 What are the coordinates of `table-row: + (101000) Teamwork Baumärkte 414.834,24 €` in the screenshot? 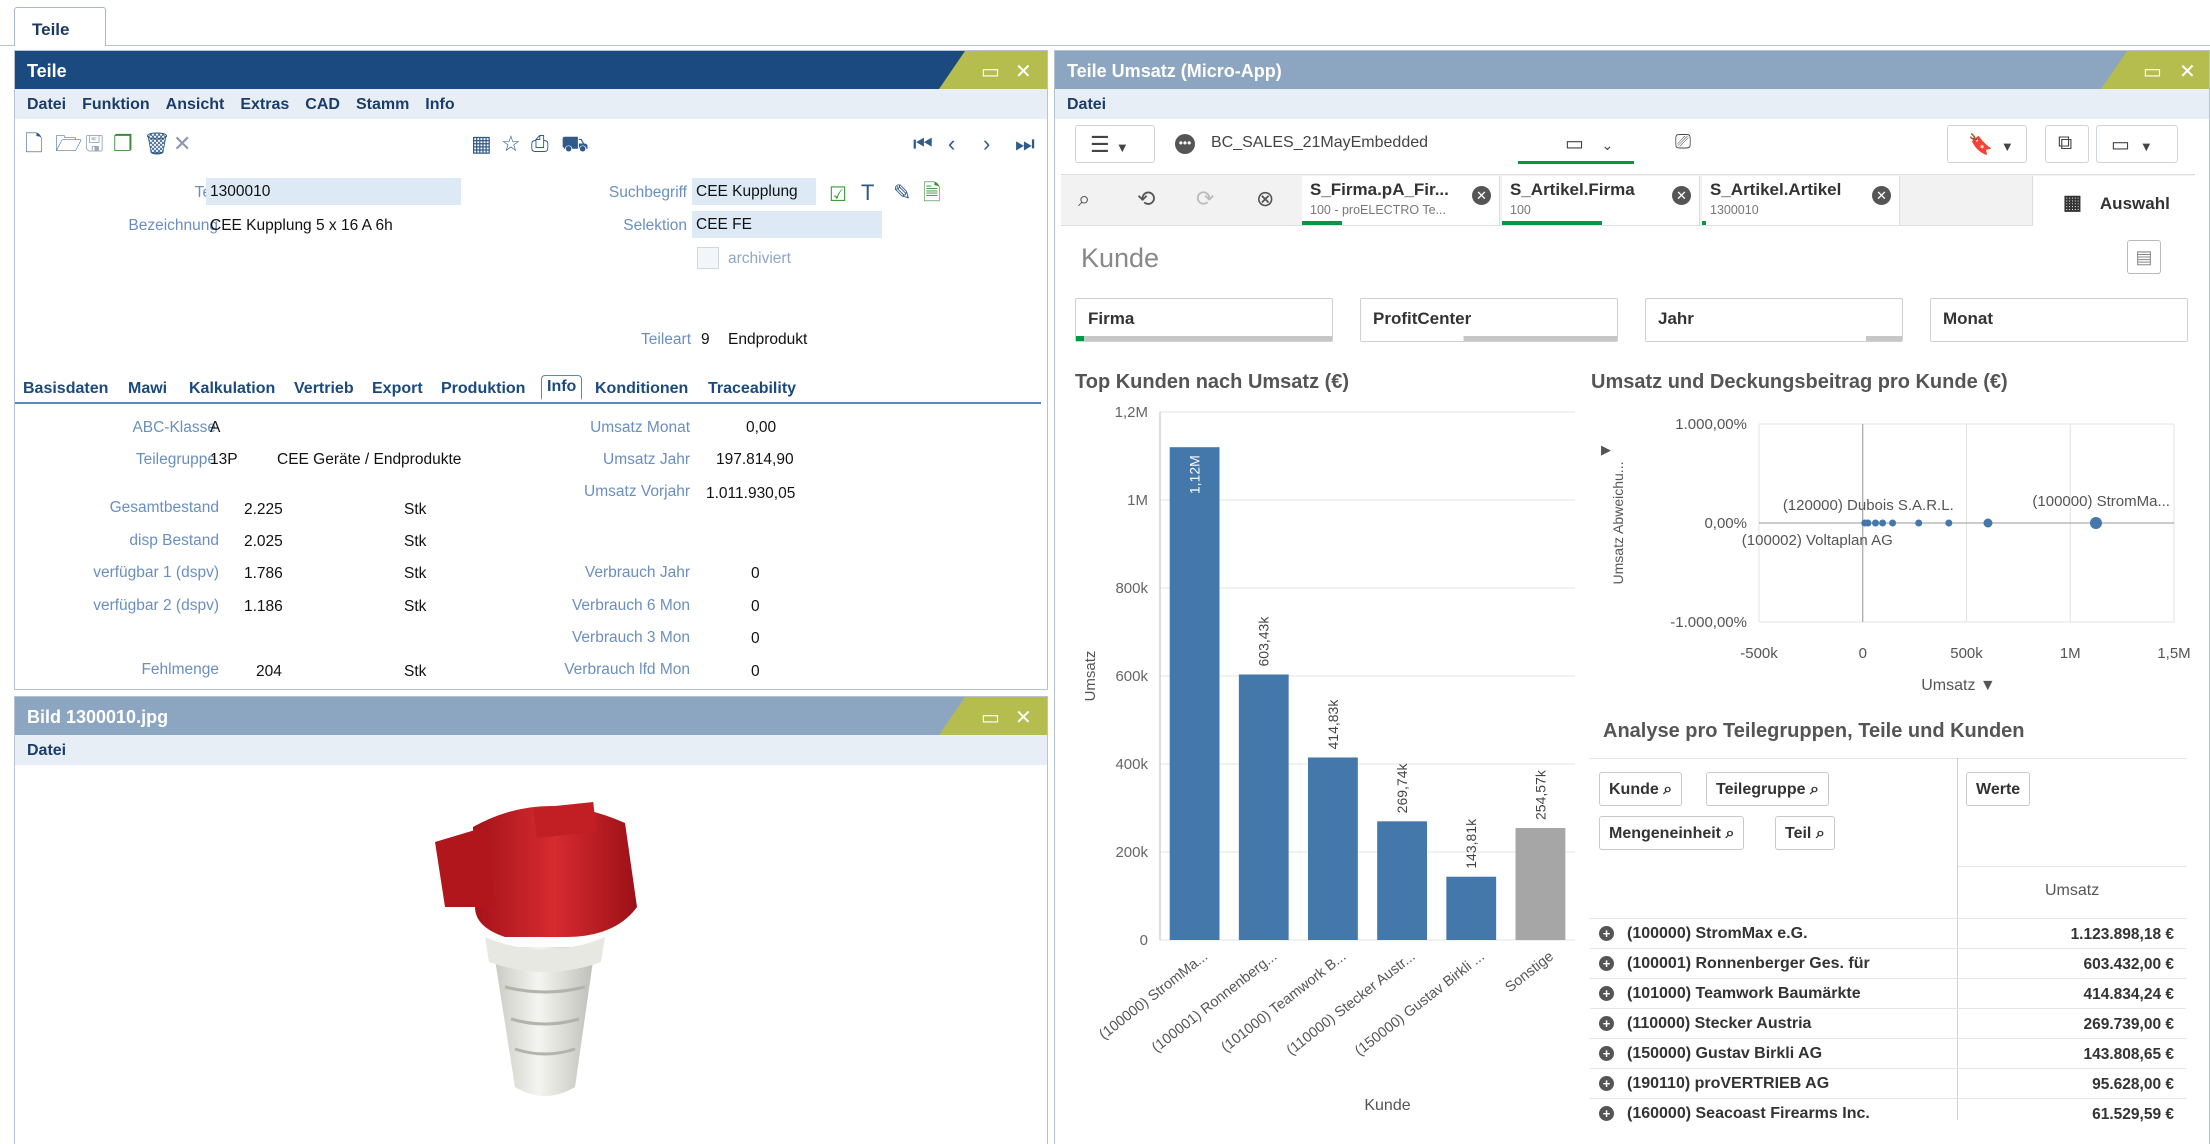 It's located at (1888, 993).